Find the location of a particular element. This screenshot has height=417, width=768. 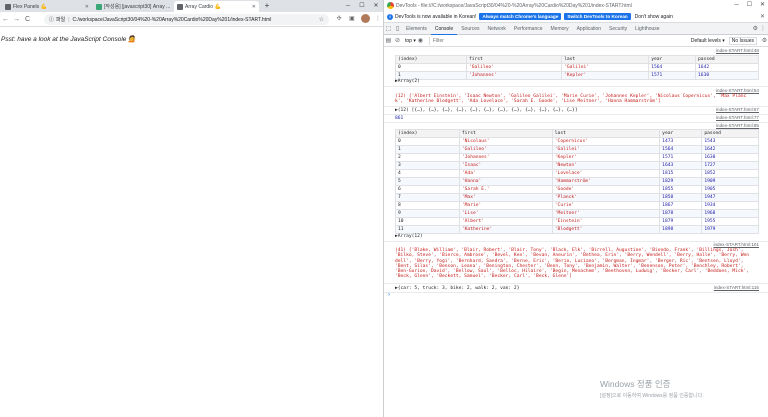

close-infobar-icon: ✕ is located at coordinates (762, 16).